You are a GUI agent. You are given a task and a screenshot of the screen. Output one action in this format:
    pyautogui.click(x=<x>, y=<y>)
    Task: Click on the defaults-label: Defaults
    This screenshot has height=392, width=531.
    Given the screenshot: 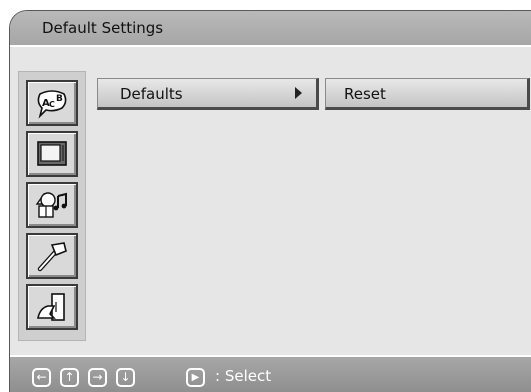 What is the action you would take?
    pyautogui.click(x=151, y=94)
    